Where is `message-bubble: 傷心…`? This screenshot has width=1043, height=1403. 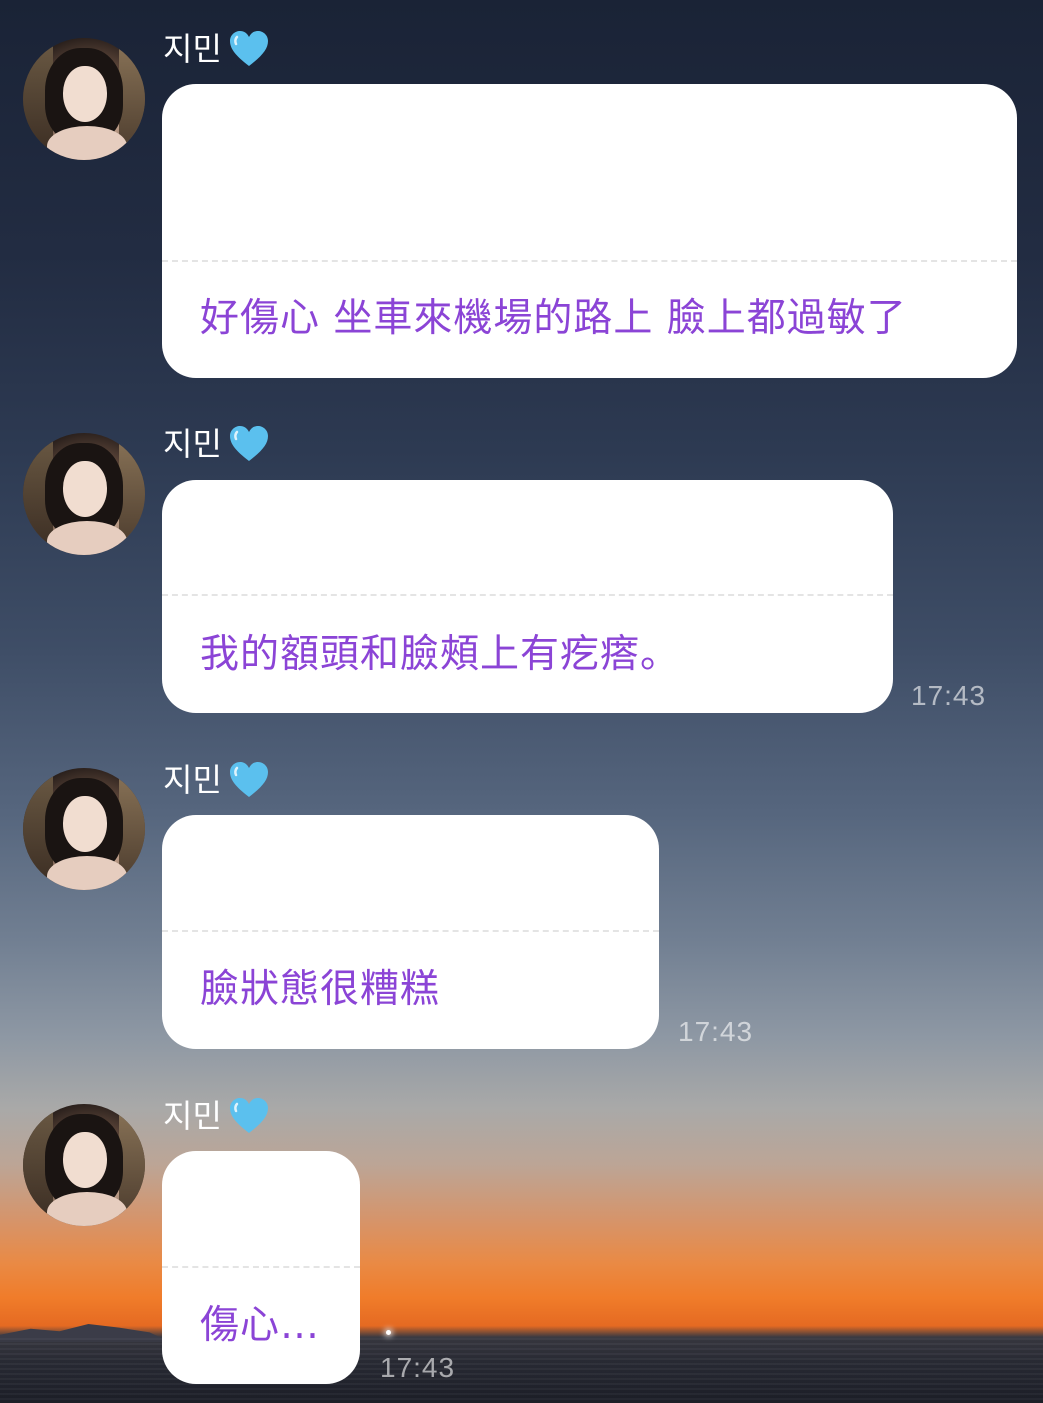
message-bubble: 傷心… is located at coordinates (261, 1267).